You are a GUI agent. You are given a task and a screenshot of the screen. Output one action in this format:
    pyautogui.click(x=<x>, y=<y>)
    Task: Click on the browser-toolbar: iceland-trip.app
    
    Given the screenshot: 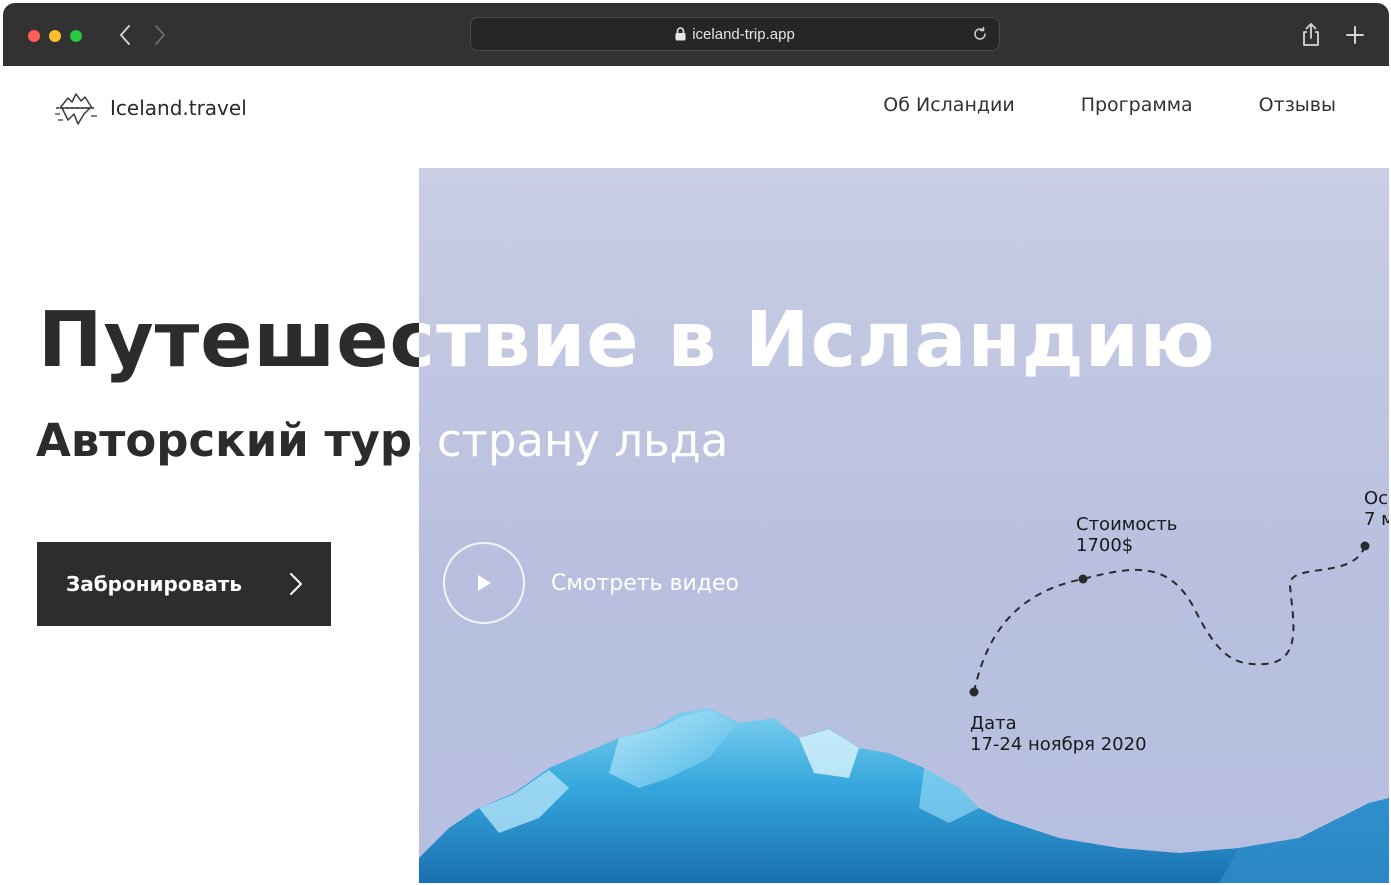 What is the action you would take?
    pyautogui.click(x=696, y=34)
    